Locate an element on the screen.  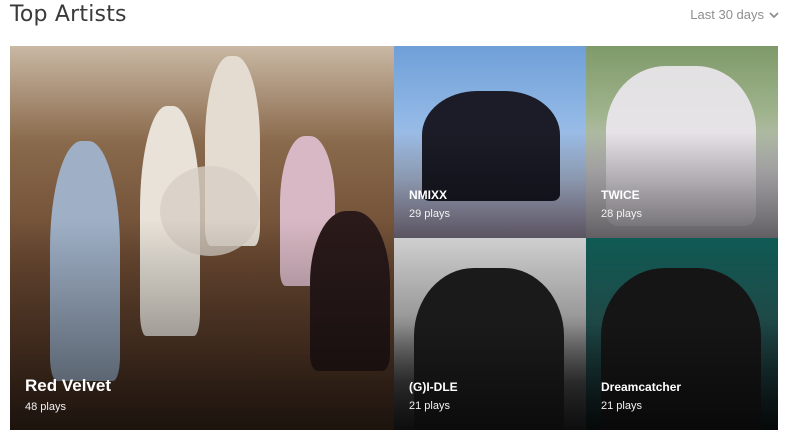
artist-tile-twice: TWICE 28 plays is located at coordinates (682, 142).